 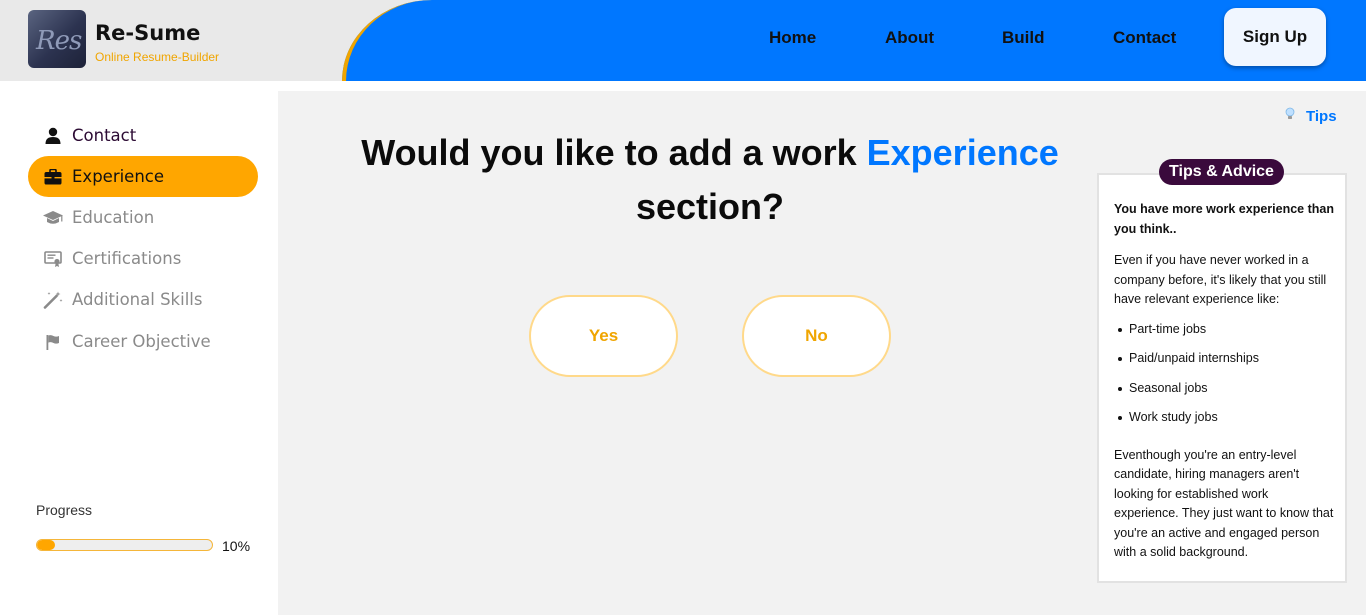 I want to click on progress-bar-fill, so click(x=46, y=545).